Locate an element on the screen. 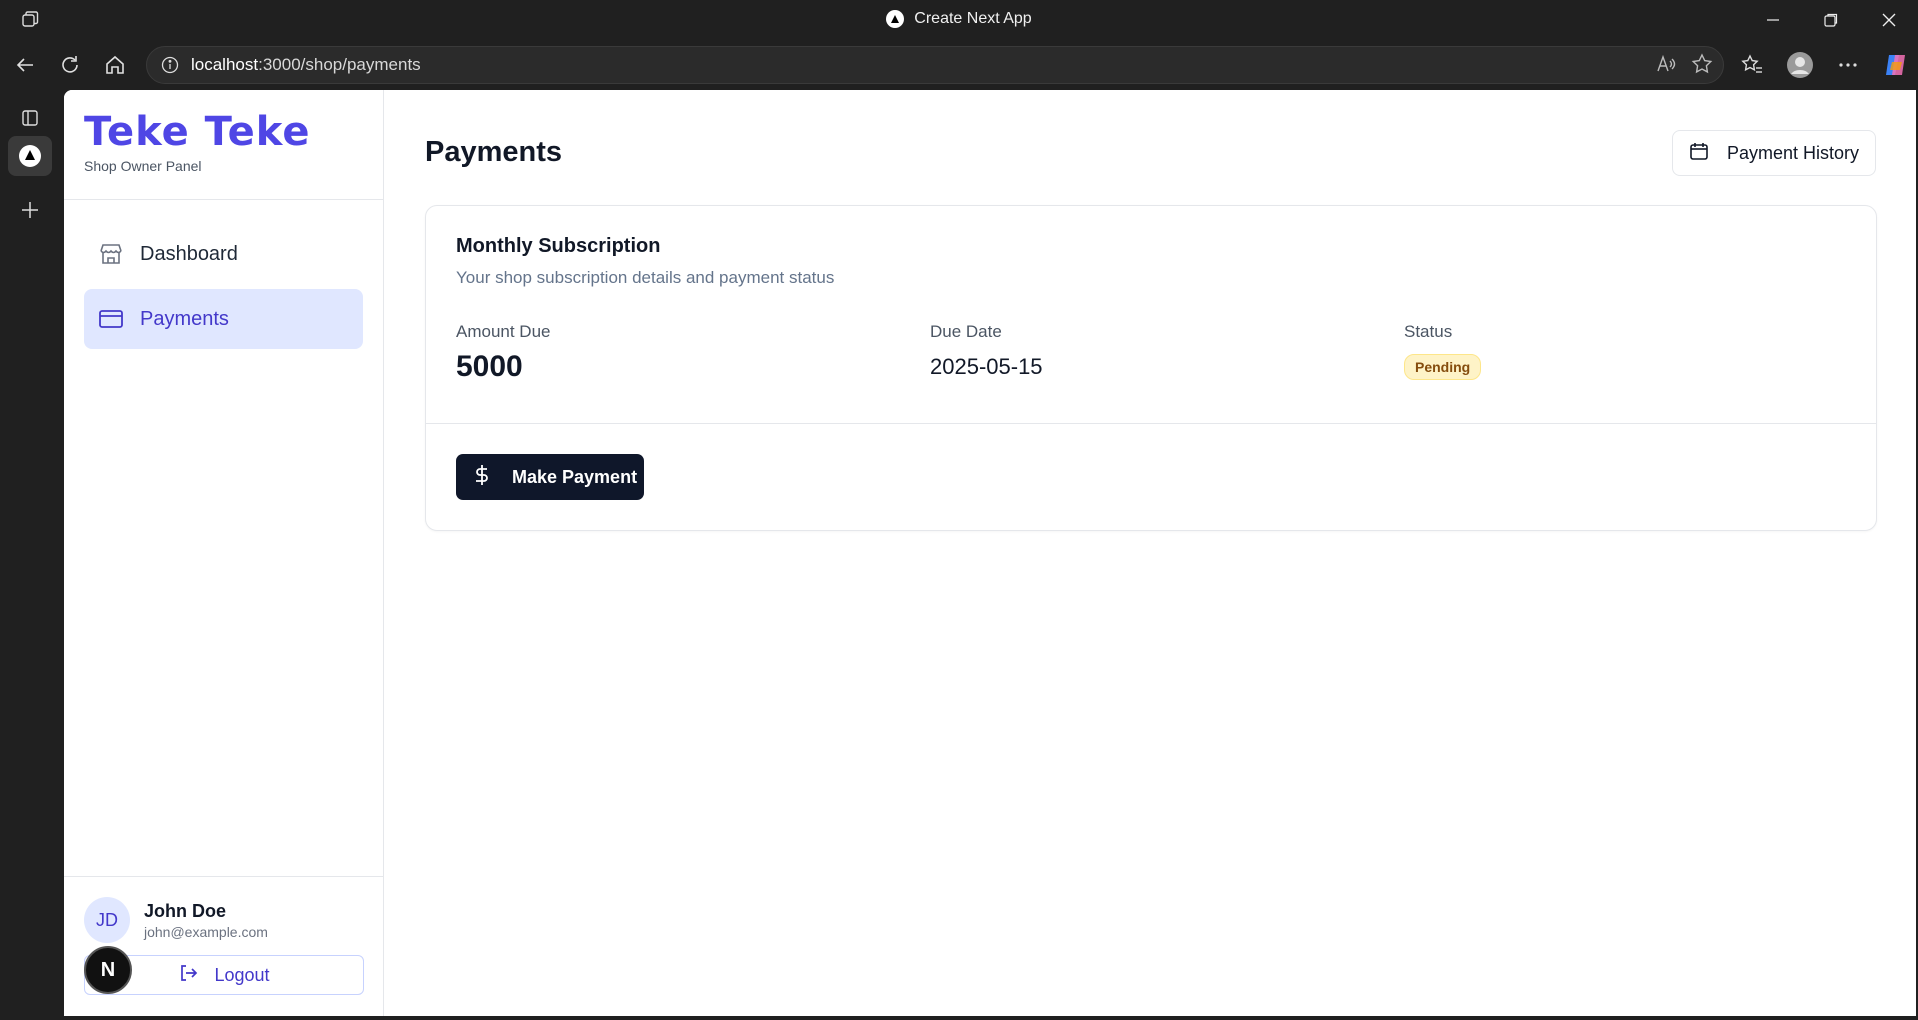  amount-due-label: Amount Due is located at coordinates (503, 331).